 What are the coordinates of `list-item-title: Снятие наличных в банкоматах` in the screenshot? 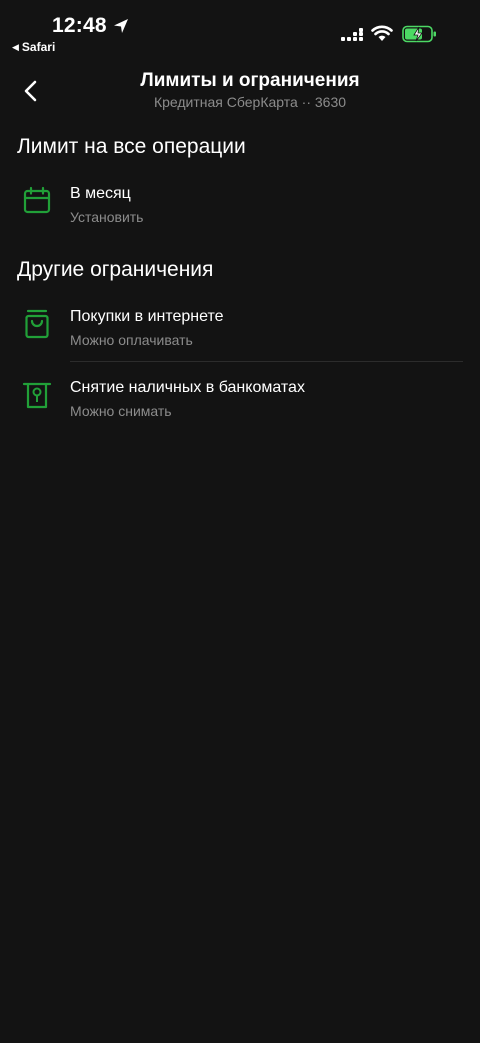 It's located at (187, 387).